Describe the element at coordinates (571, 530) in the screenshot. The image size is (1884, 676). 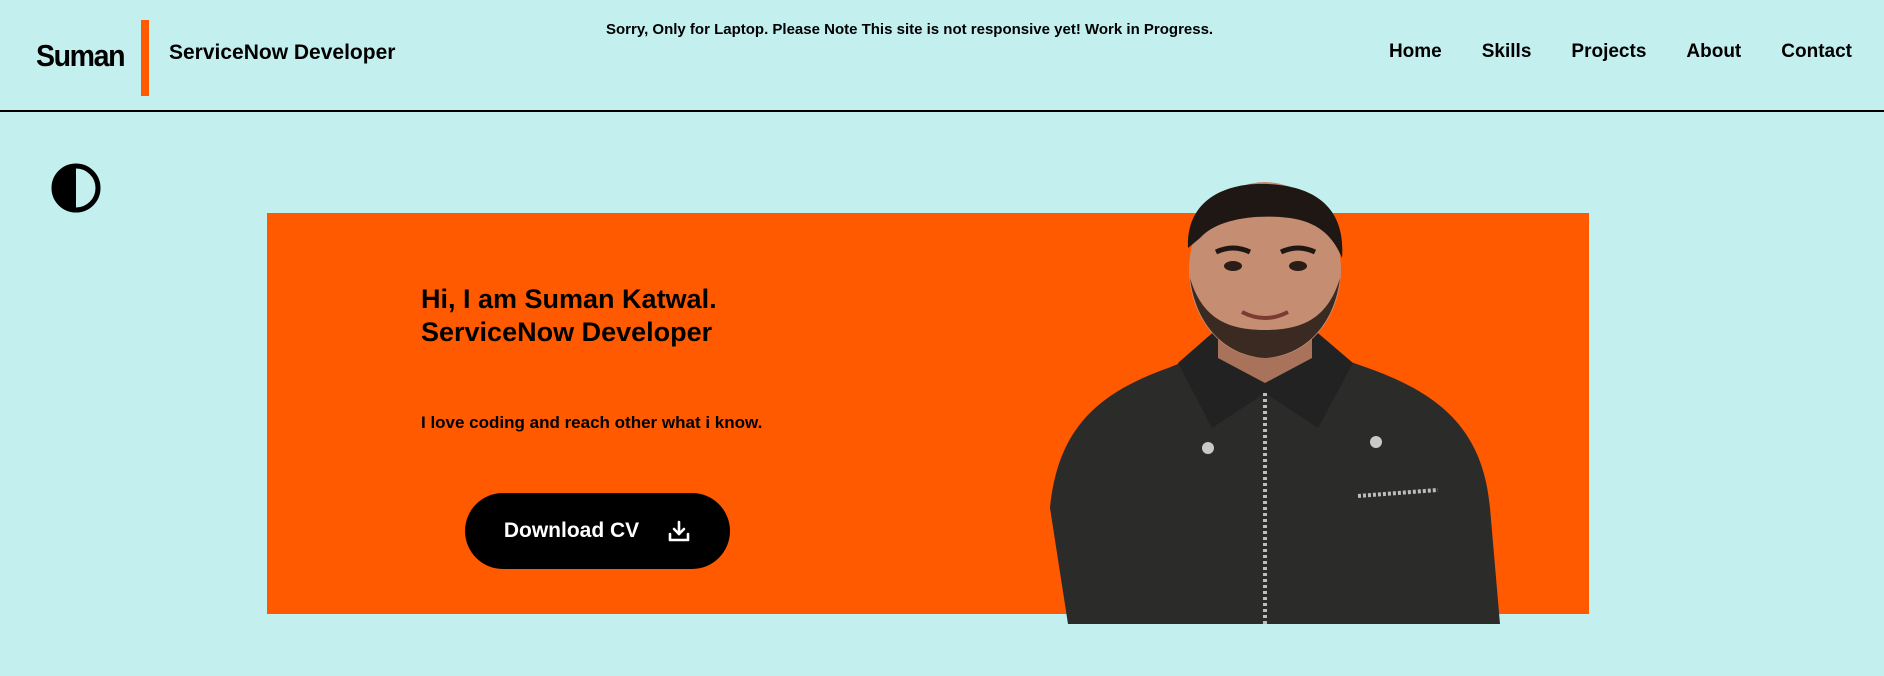
I see `download-cv-label: Download CV` at that location.